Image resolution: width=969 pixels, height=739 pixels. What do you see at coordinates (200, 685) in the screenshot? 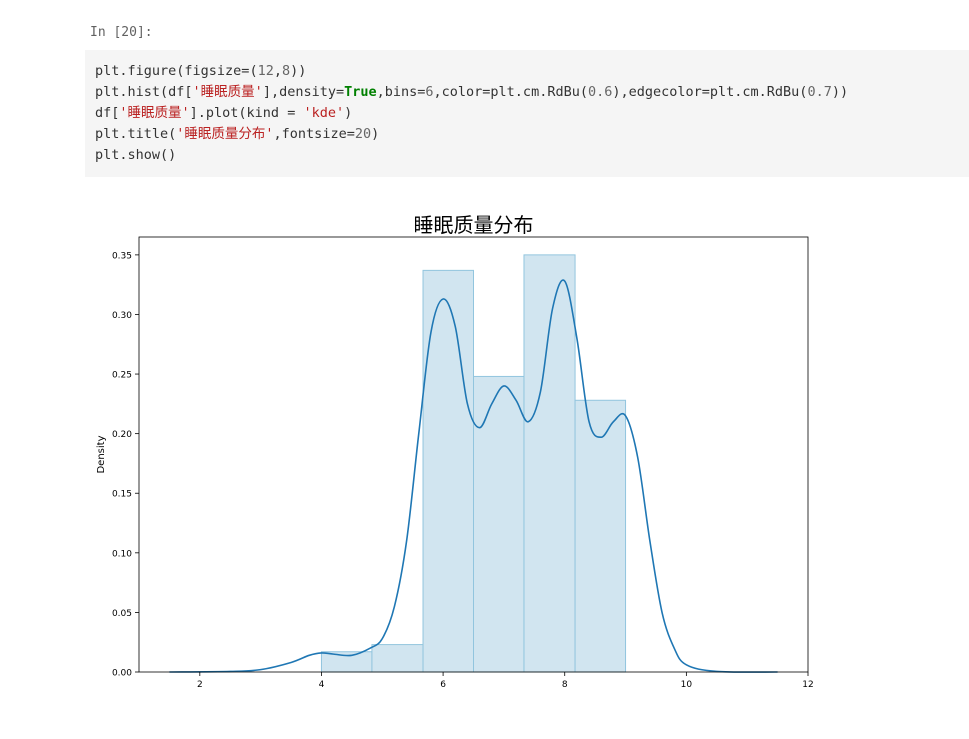
I see `x-tick-label: 2` at bounding box center [200, 685].